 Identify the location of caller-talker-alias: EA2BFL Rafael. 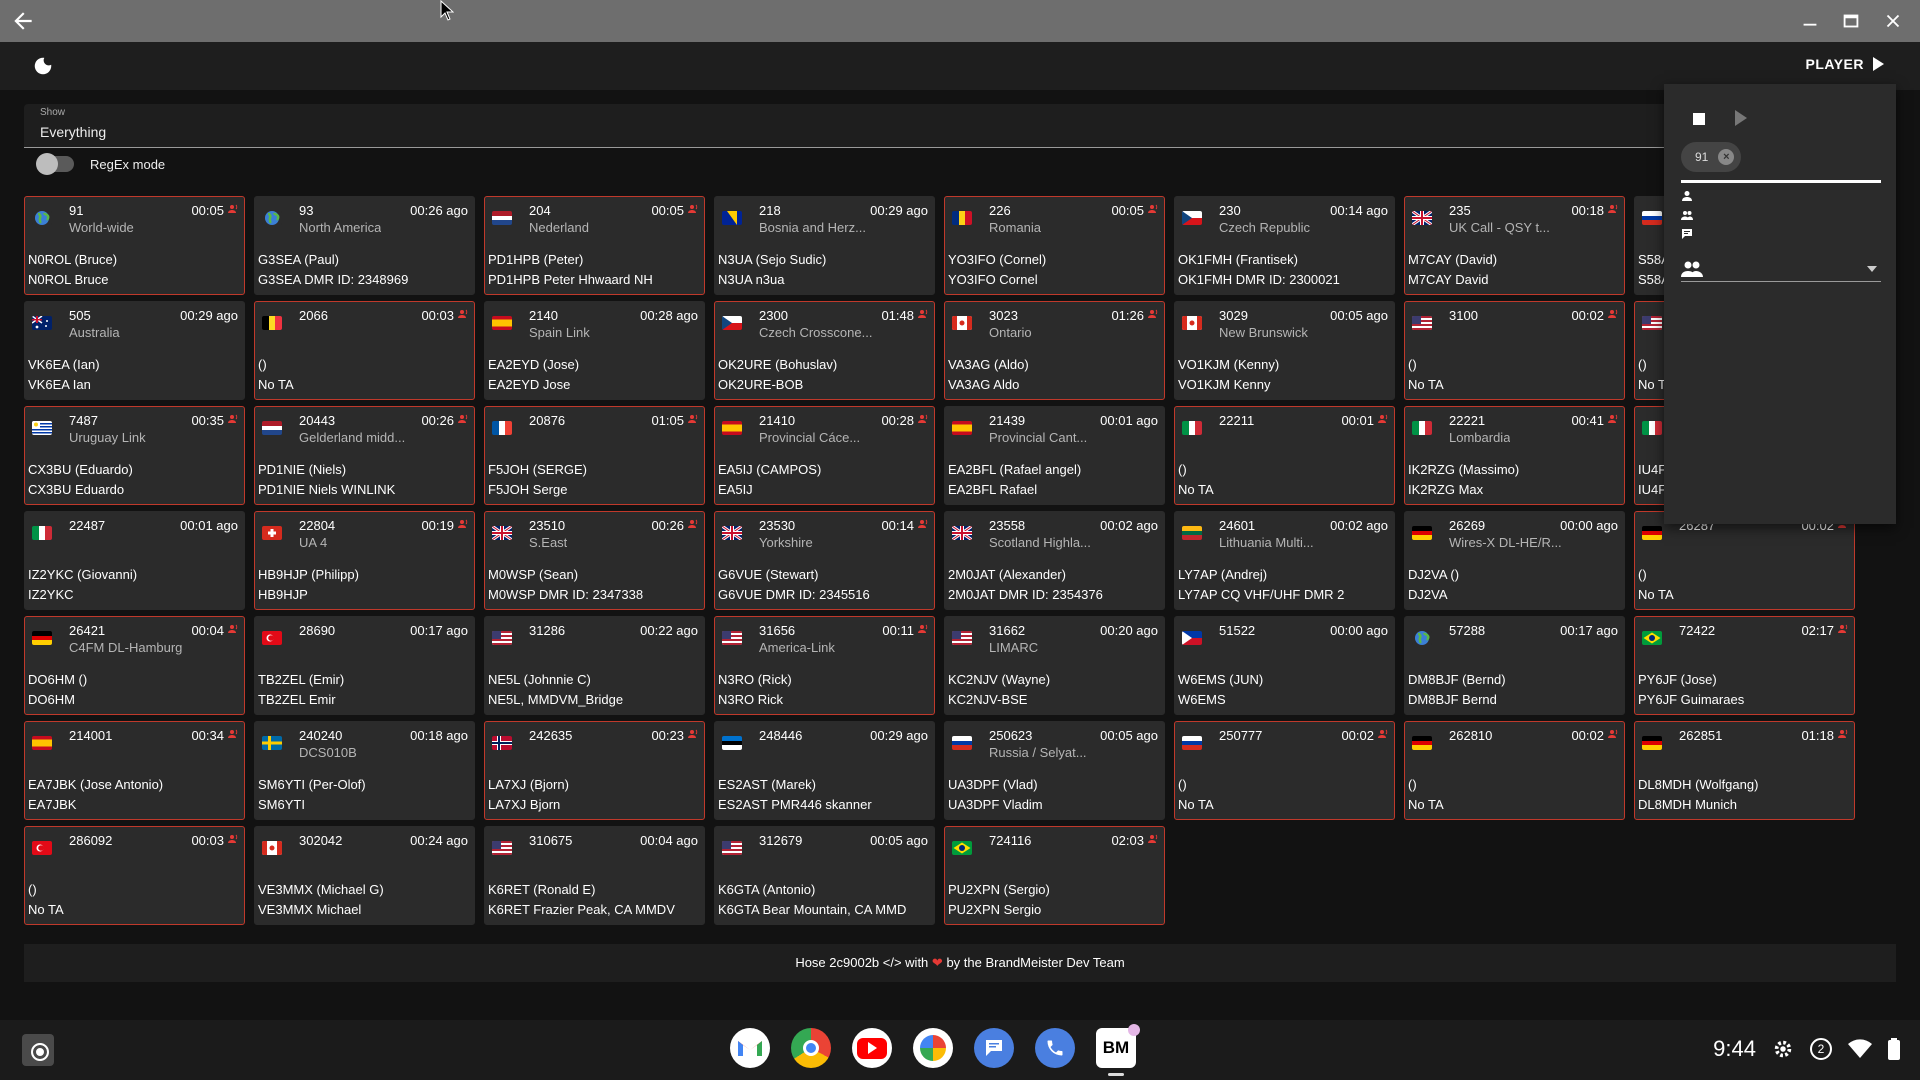
(993, 489).